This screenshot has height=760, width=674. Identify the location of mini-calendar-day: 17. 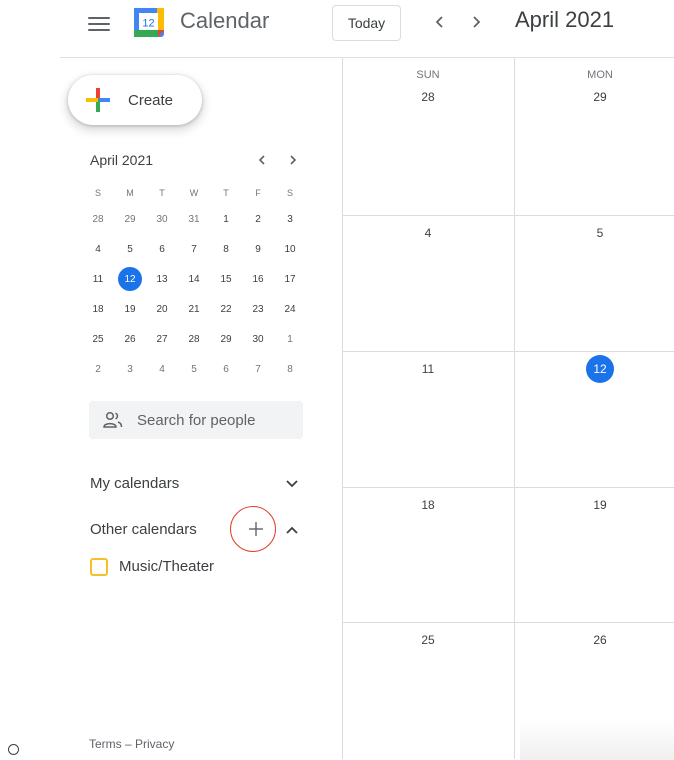
(290, 279).